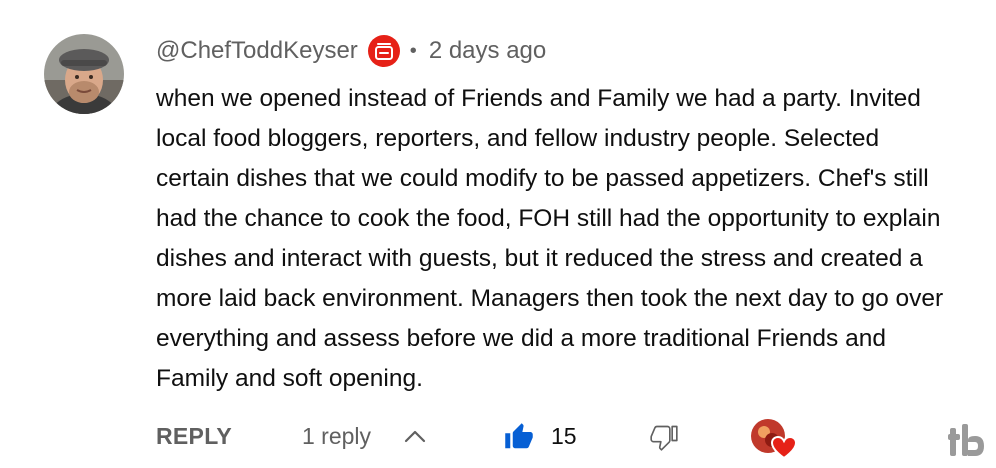 The image size is (996, 468). What do you see at coordinates (664, 437) in the screenshot?
I see `thumbs-down-icon` at bounding box center [664, 437].